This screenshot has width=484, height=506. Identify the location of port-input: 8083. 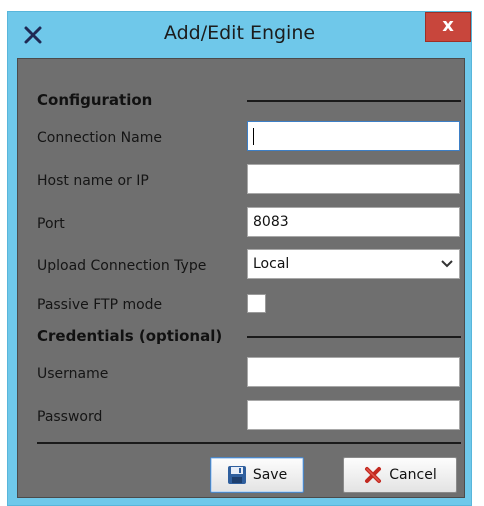
(353, 222).